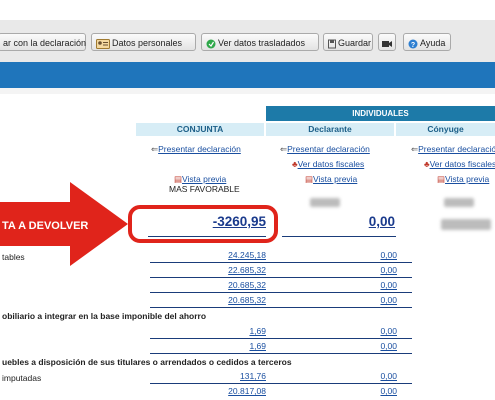 Image resolution: width=495 pixels, height=400 pixels. Describe the element at coordinates (247, 75) in the screenshot. I see `header-band` at that location.